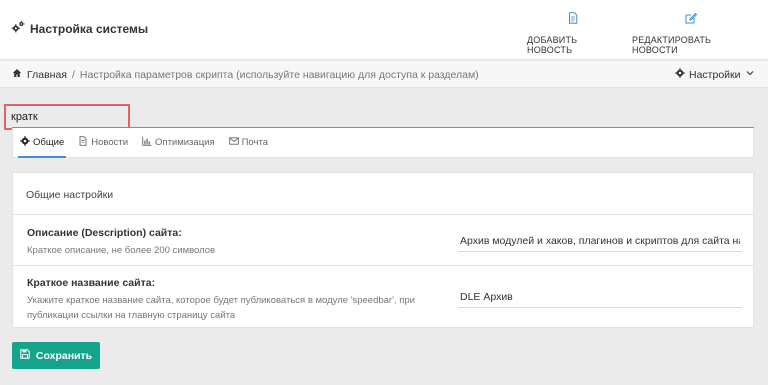 The width and height of the screenshot is (768, 385). I want to click on envelope-icon, so click(233, 142).